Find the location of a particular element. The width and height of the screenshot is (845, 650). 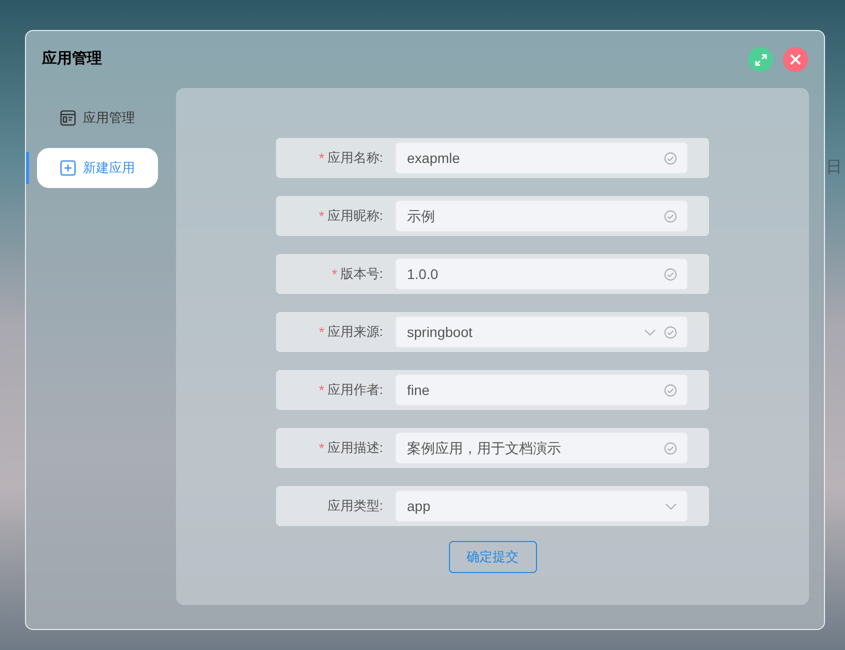

sidebar-item: 新建应用 is located at coordinates (97, 168).